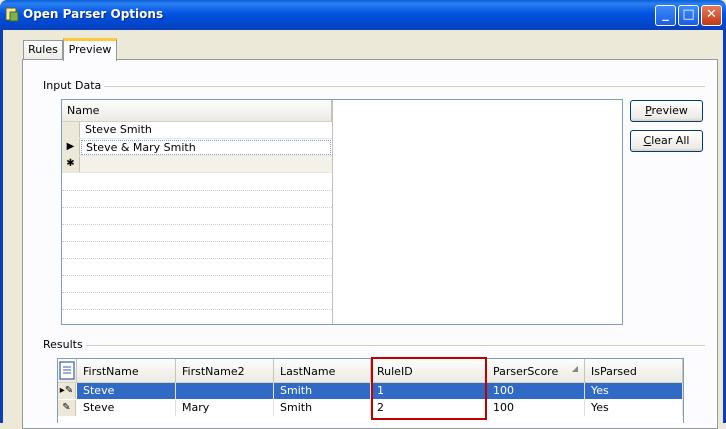 The height and width of the screenshot is (429, 726). I want to click on app-icon, so click(12, 14).